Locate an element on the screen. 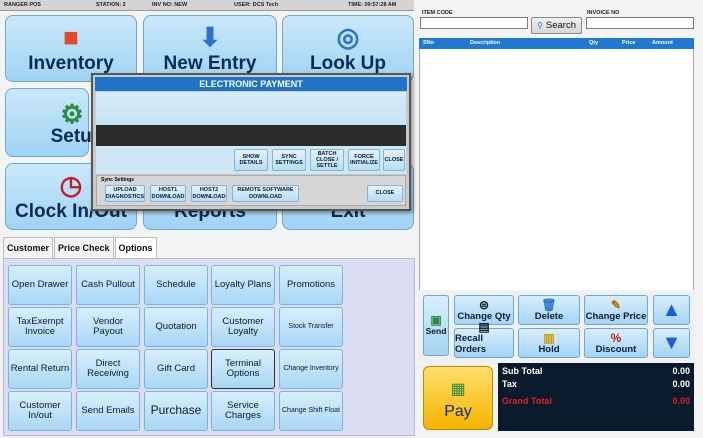 This screenshot has width=703, height=438. column-qty: Qty is located at coordinates (594, 43).